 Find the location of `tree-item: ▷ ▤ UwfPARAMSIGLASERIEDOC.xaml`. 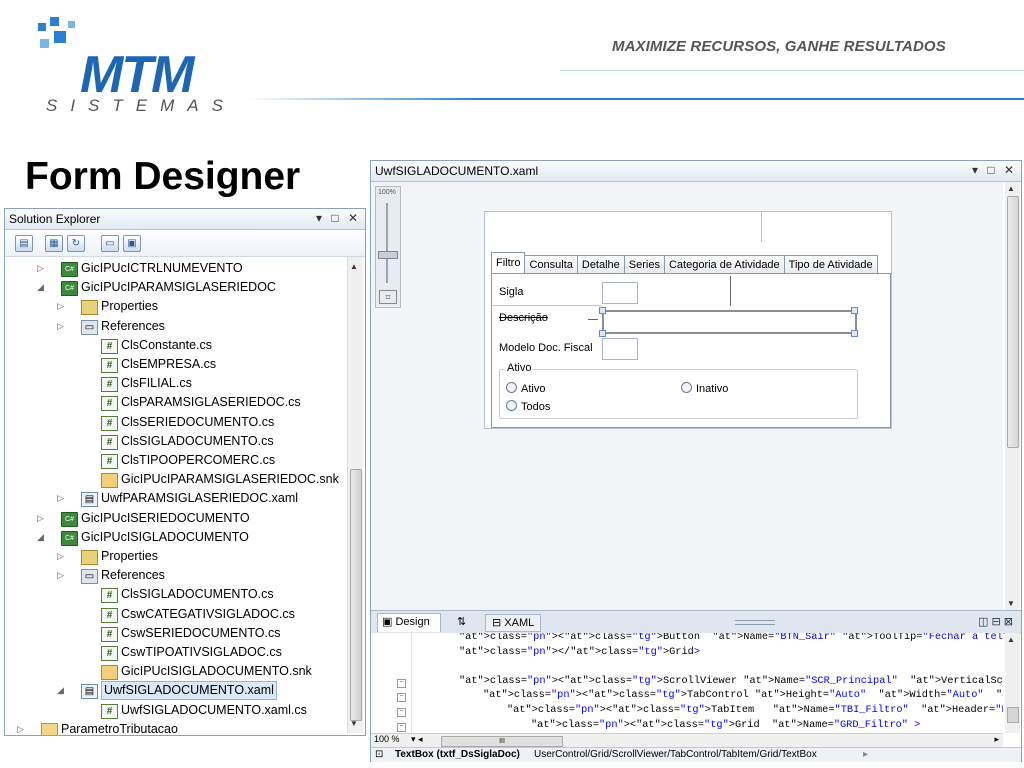

tree-item: ▷ ▤ UwfPARAMSIGLASERIEDOC.xaml is located at coordinates (175, 498).